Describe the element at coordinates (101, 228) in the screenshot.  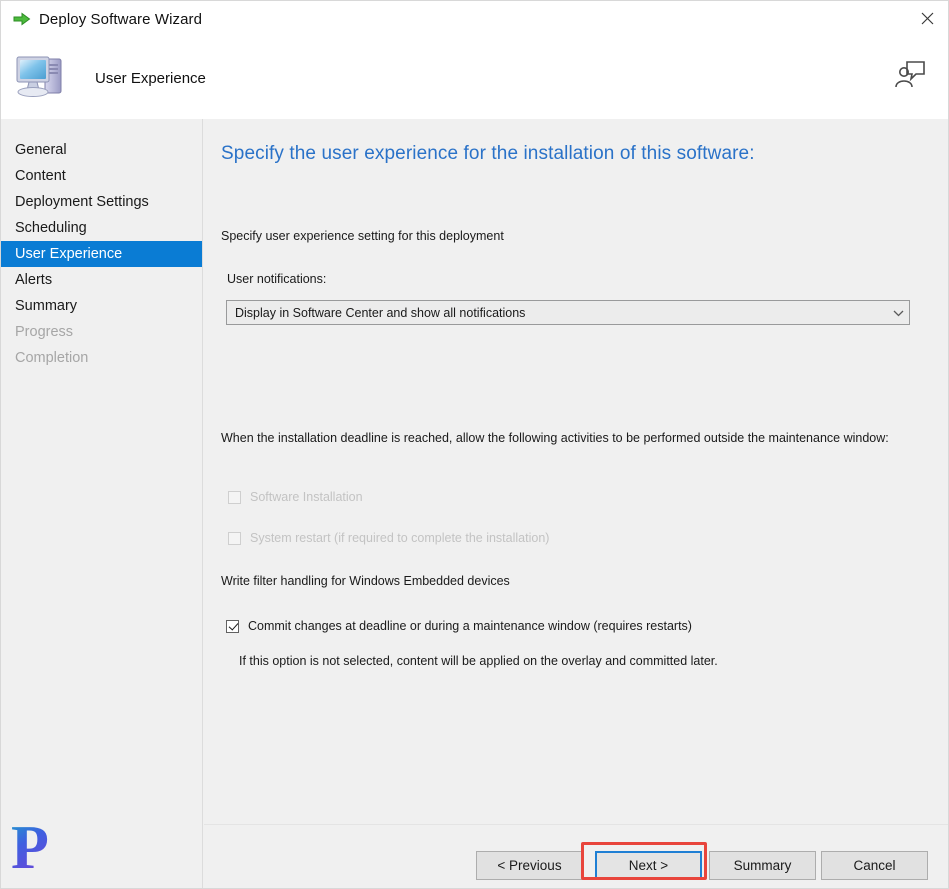
I see `sidebar-item-scheduling: Scheduling` at that location.